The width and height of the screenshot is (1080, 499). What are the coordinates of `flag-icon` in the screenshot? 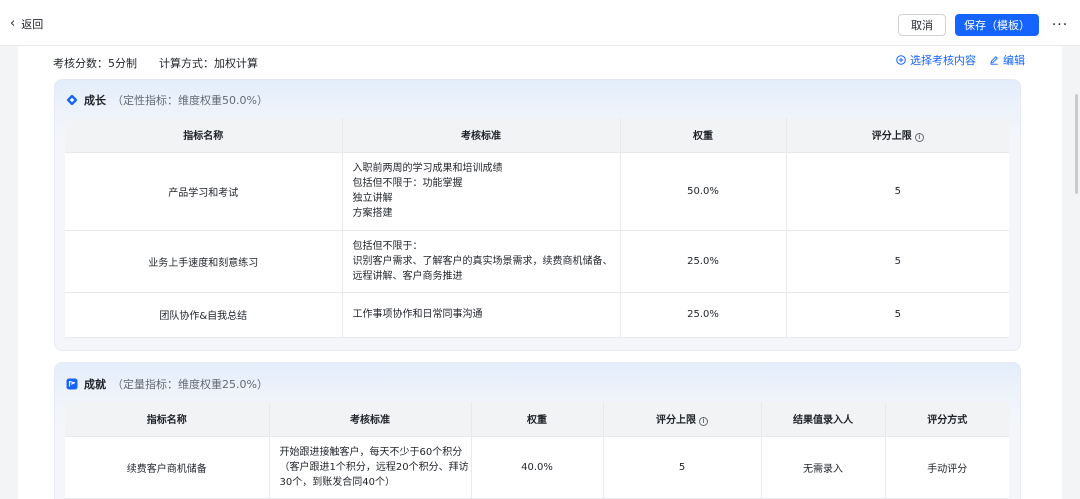 It's located at (72, 384).